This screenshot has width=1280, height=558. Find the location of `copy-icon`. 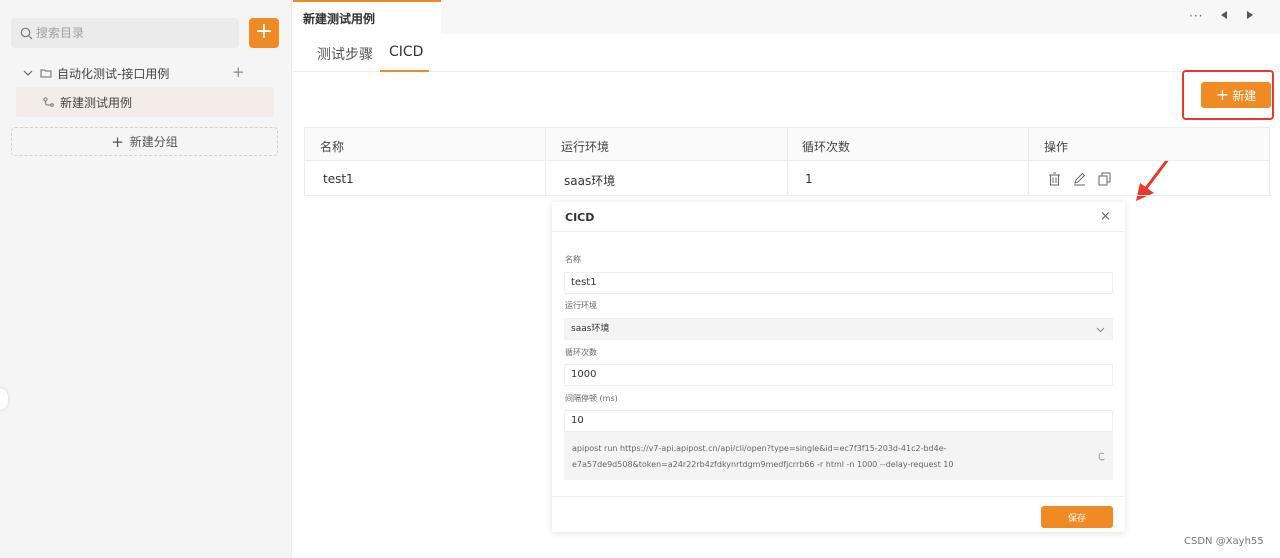

copy-icon is located at coordinates (1104, 179).